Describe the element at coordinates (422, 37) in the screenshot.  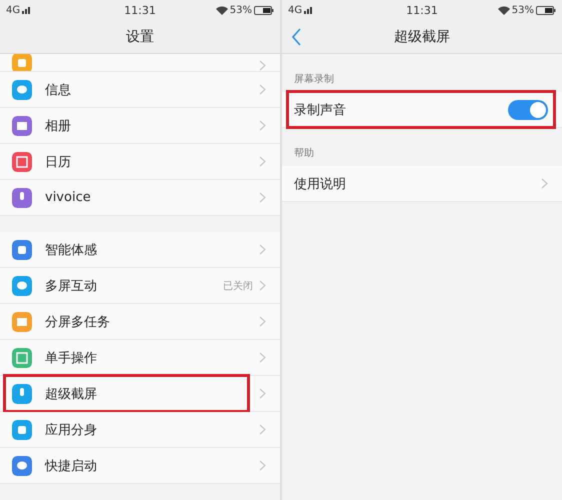
I see `screen-title: 超级截屏` at that location.